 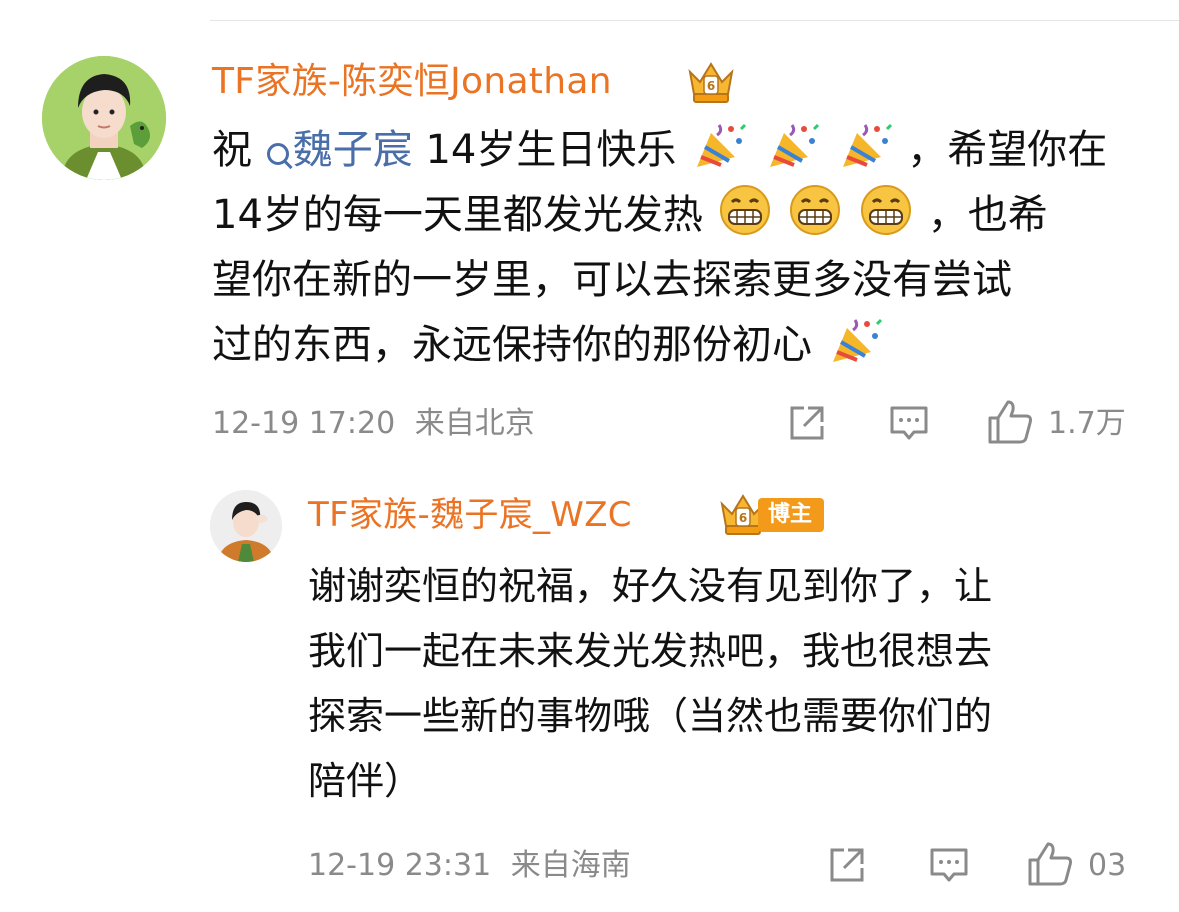 I want to click on top-divider, so click(x=694, y=20).